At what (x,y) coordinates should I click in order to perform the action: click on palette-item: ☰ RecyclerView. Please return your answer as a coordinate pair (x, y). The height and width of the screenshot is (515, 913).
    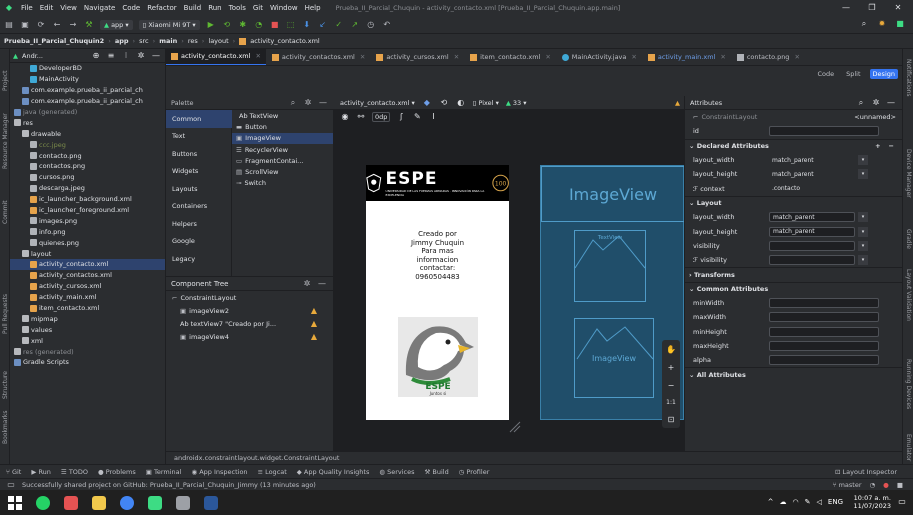
    Looking at the image, I should click on (282, 149).